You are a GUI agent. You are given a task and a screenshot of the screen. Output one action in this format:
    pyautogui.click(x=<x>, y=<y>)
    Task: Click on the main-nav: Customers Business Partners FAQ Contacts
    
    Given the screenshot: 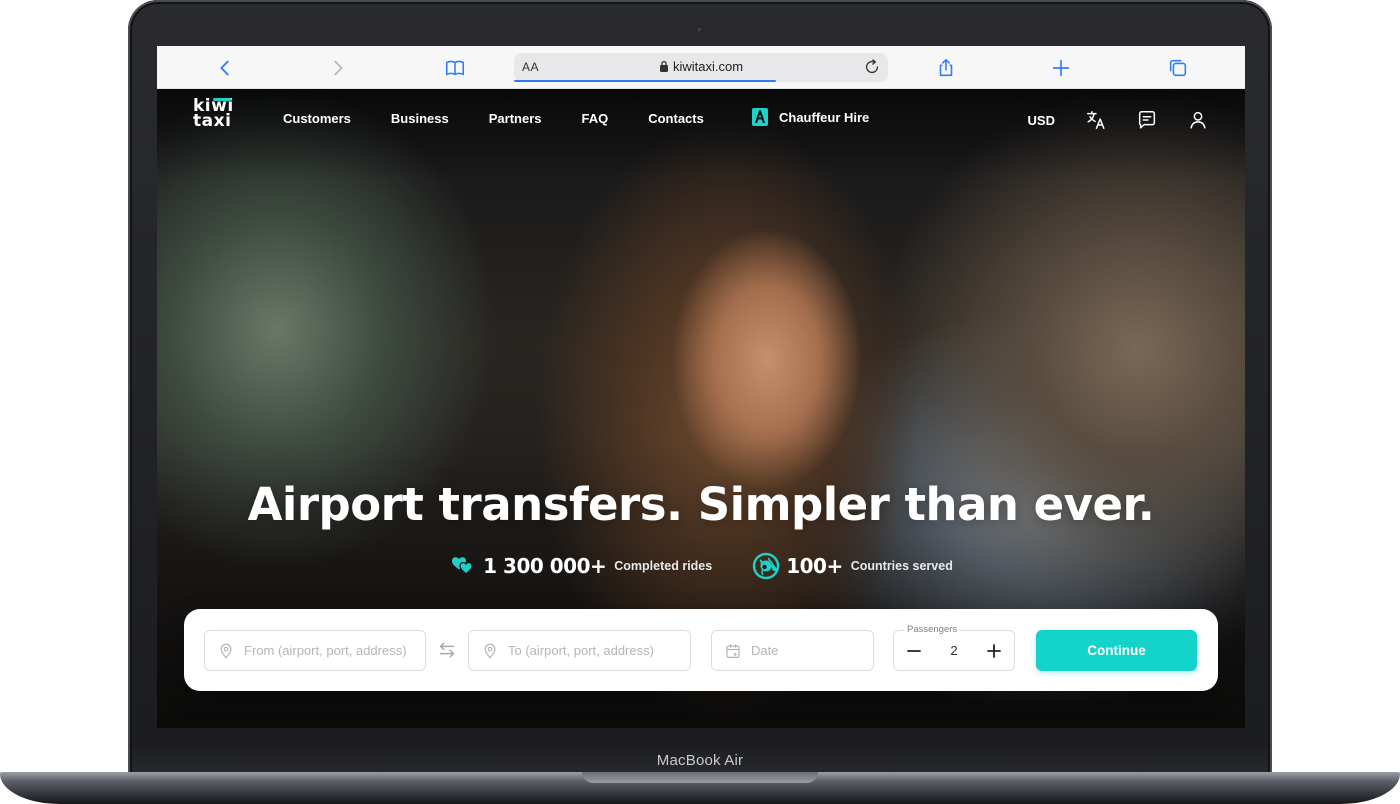 What is the action you would take?
    pyautogui.click(x=513, y=118)
    